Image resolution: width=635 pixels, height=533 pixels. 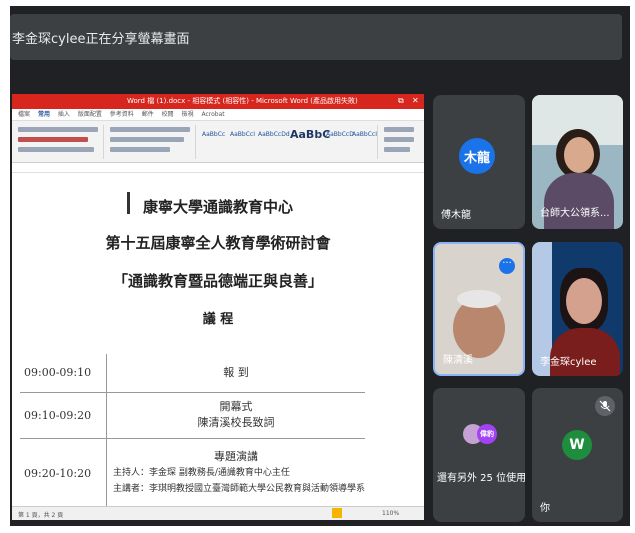 I want to click on agenda-line: 主講者：李琪明教授國立臺灣師範大學公民教育與活動領導學系, so click(x=238, y=489).